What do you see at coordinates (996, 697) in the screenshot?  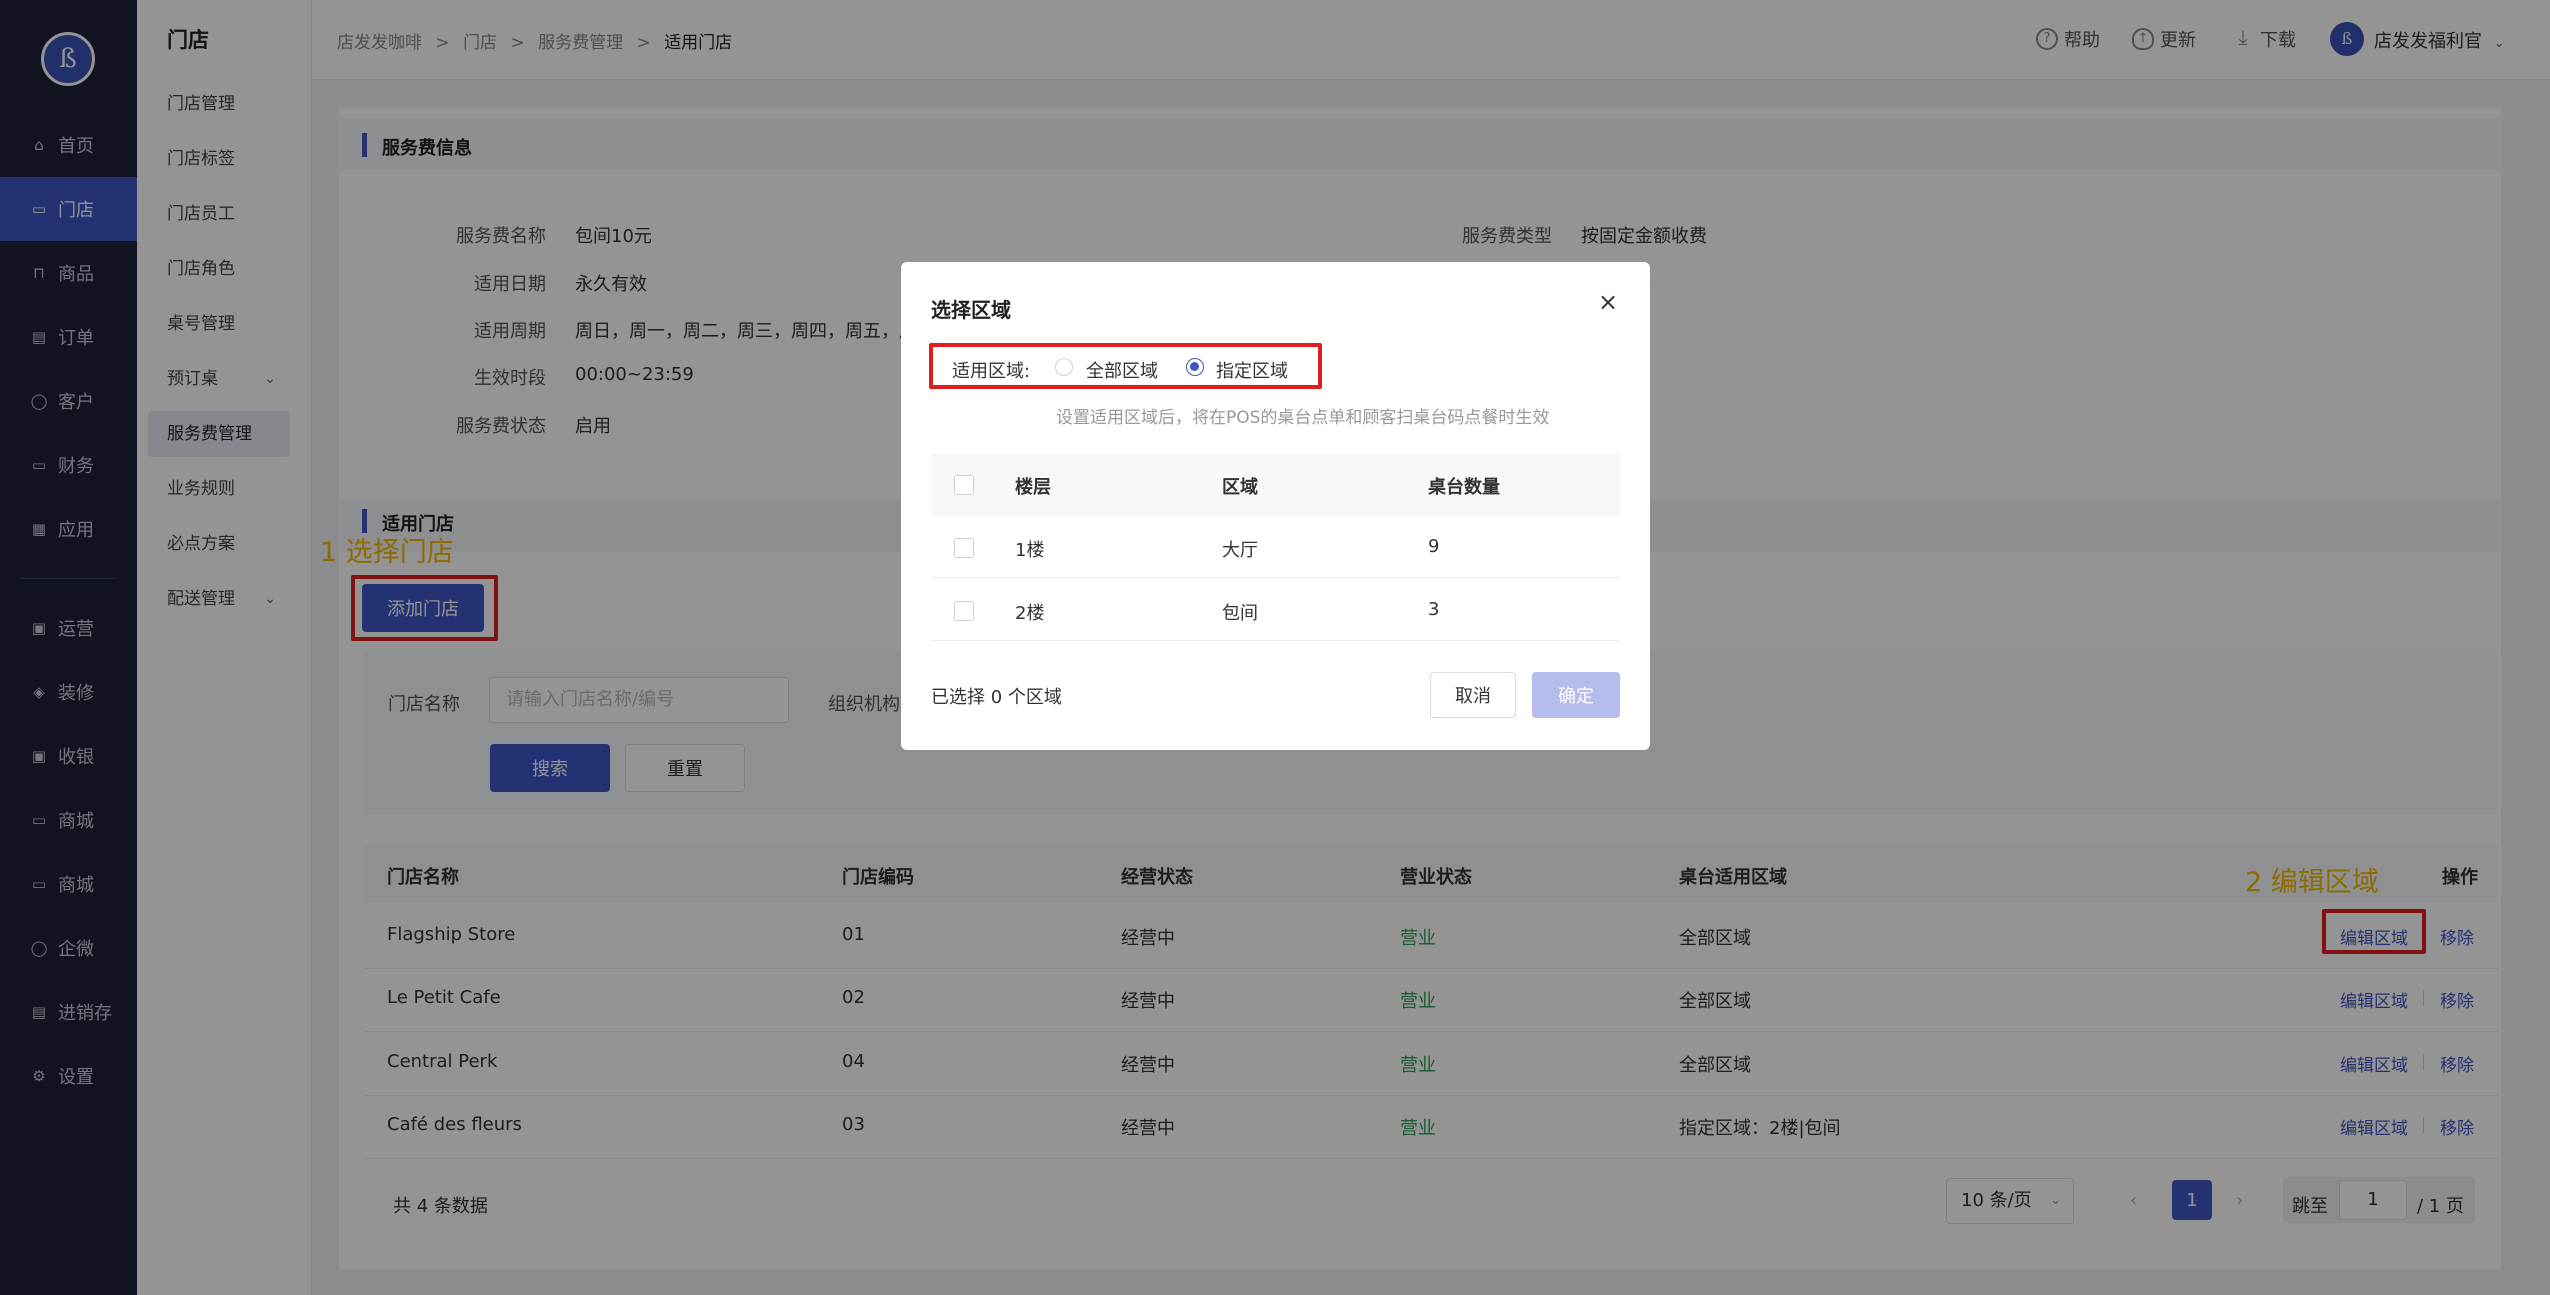 I see `selected-count: 已选择 0 个区域` at bounding box center [996, 697].